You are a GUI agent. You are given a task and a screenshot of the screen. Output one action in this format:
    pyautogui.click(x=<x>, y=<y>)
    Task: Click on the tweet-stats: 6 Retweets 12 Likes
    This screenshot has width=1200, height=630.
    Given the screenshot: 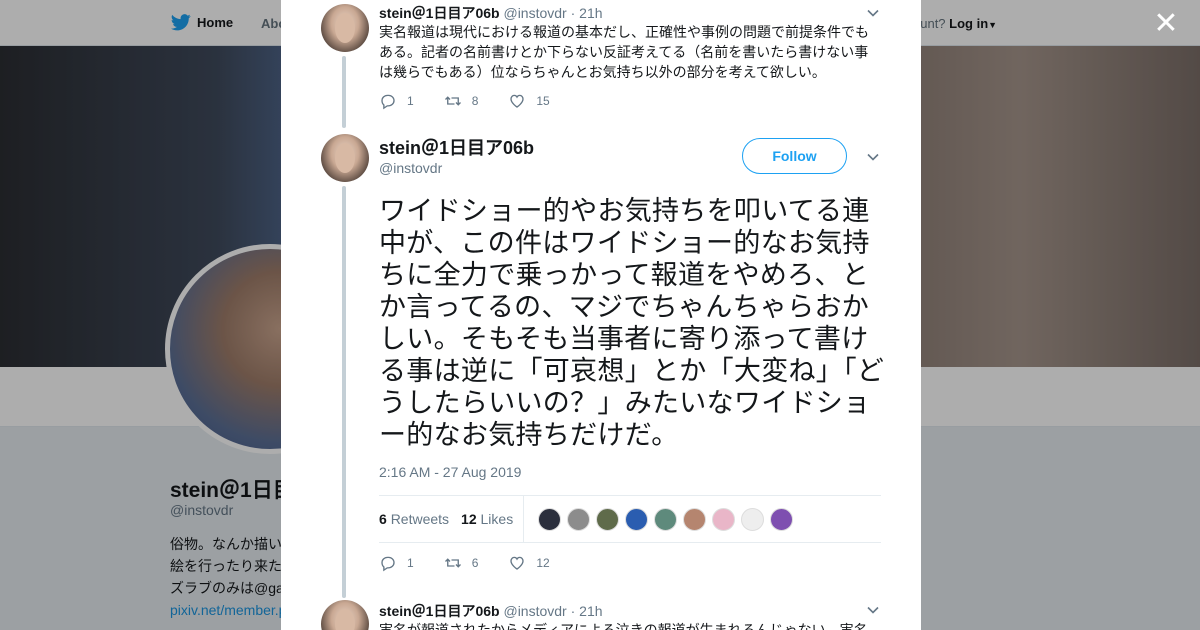 What is the action you would take?
    pyautogui.click(x=630, y=519)
    